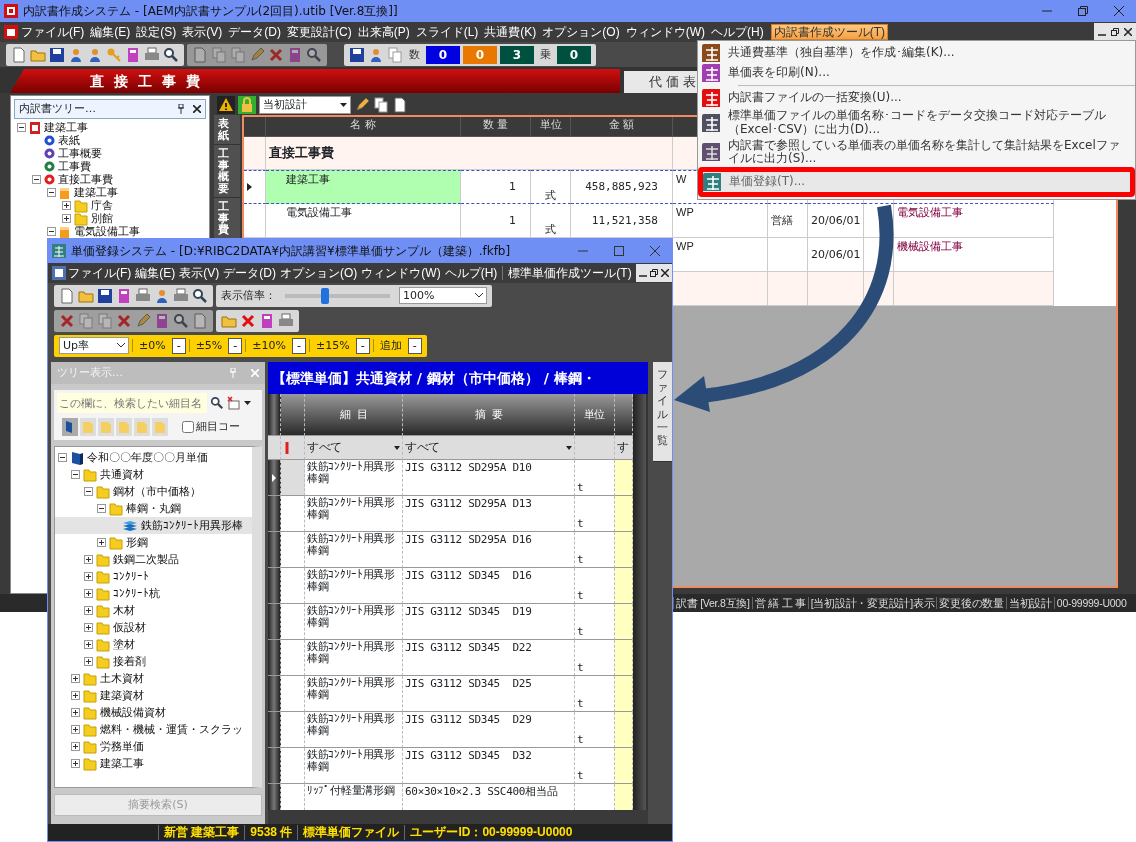 The height and width of the screenshot is (842, 1136). Describe the element at coordinates (324, 295) in the screenshot. I see `slider-thumb` at that location.